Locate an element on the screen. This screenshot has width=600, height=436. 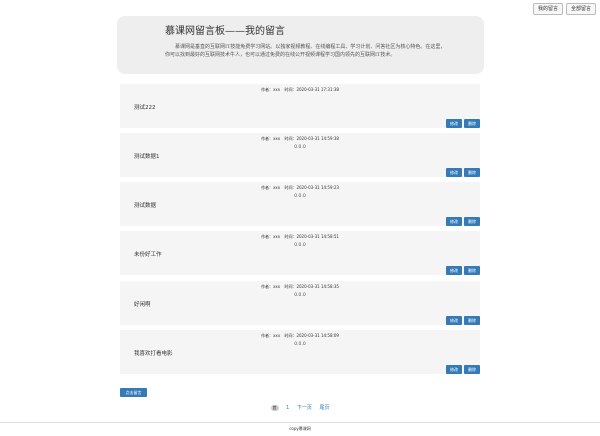
page-title: 慕课网留言板——我的留言 is located at coordinates (225, 31).